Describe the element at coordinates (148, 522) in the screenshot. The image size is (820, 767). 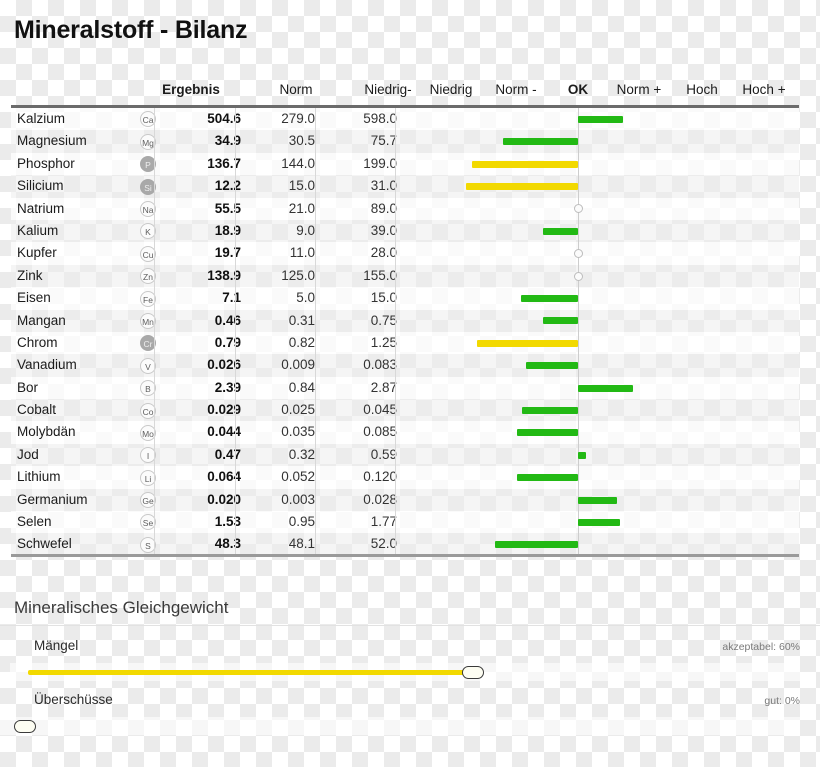
I see `element-symbol-badge: Se` at that location.